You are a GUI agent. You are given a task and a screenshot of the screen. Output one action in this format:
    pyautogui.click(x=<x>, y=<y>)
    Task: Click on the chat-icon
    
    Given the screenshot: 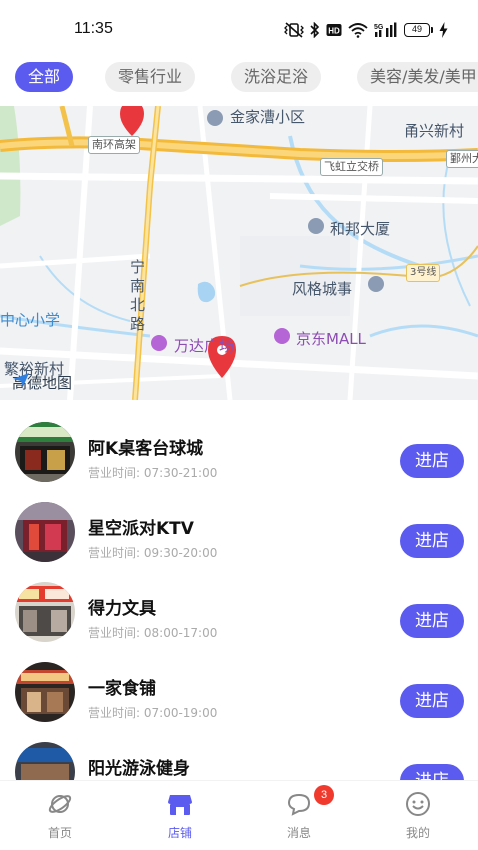 What is the action you would take?
    pyautogui.click(x=299, y=804)
    